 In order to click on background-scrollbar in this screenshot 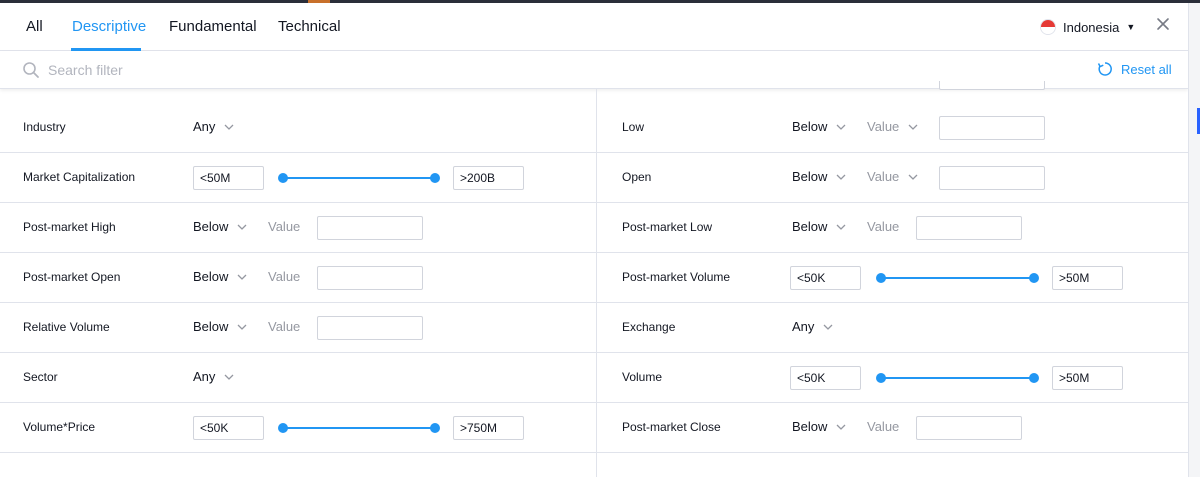, I will do `click(1194, 240)`.